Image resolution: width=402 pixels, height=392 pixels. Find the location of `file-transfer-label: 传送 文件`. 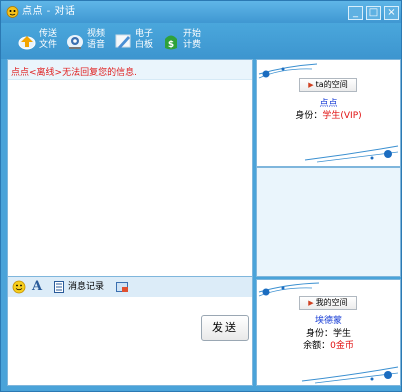

file-transfer-label: 传送 文件 is located at coordinates (48, 39).